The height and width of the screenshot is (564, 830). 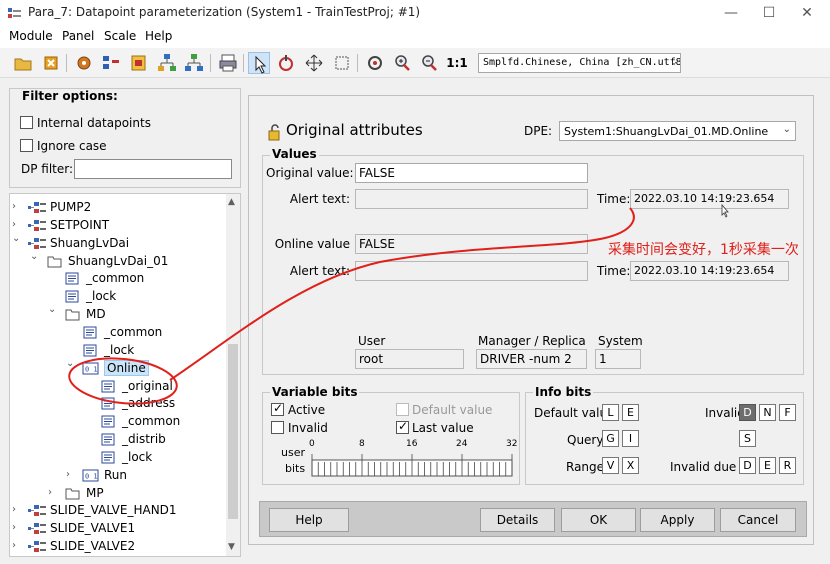 I want to click on move-icon, so click(x=314, y=63).